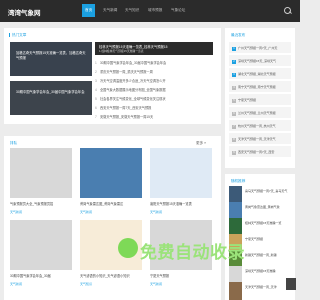 This screenshot has width=320, height=300. I want to click on hot-headline-sub: 1.桂林桂林天气预报15天准确一览表, so click(121, 51).